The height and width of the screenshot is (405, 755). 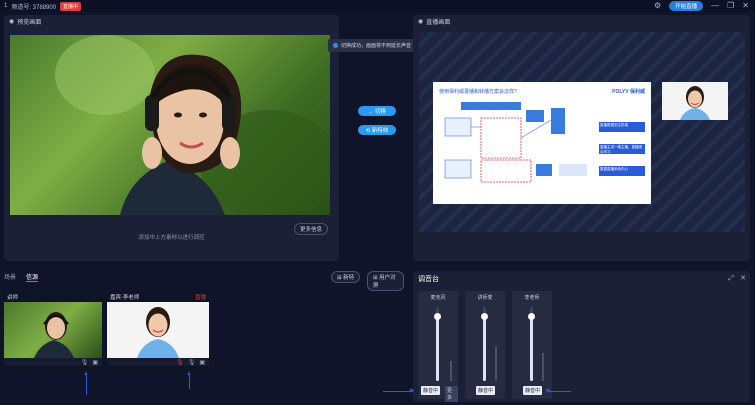 What do you see at coordinates (158, 297) in the screenshot?
I see `source-card-head: 嘉宾-李老师 直播` at bounding box center [158, 297].